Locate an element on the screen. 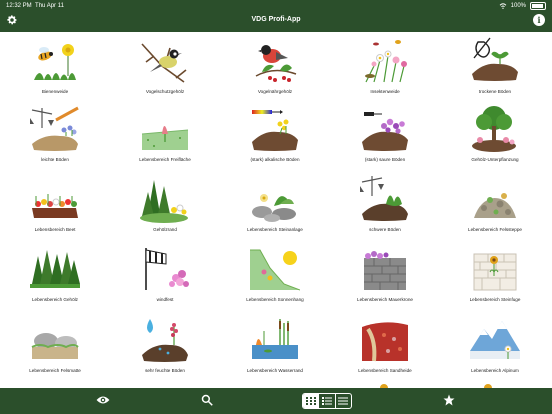 This screenshot has width=552, height=414. woodland-edge-icon is located at coordinates (164, 201).